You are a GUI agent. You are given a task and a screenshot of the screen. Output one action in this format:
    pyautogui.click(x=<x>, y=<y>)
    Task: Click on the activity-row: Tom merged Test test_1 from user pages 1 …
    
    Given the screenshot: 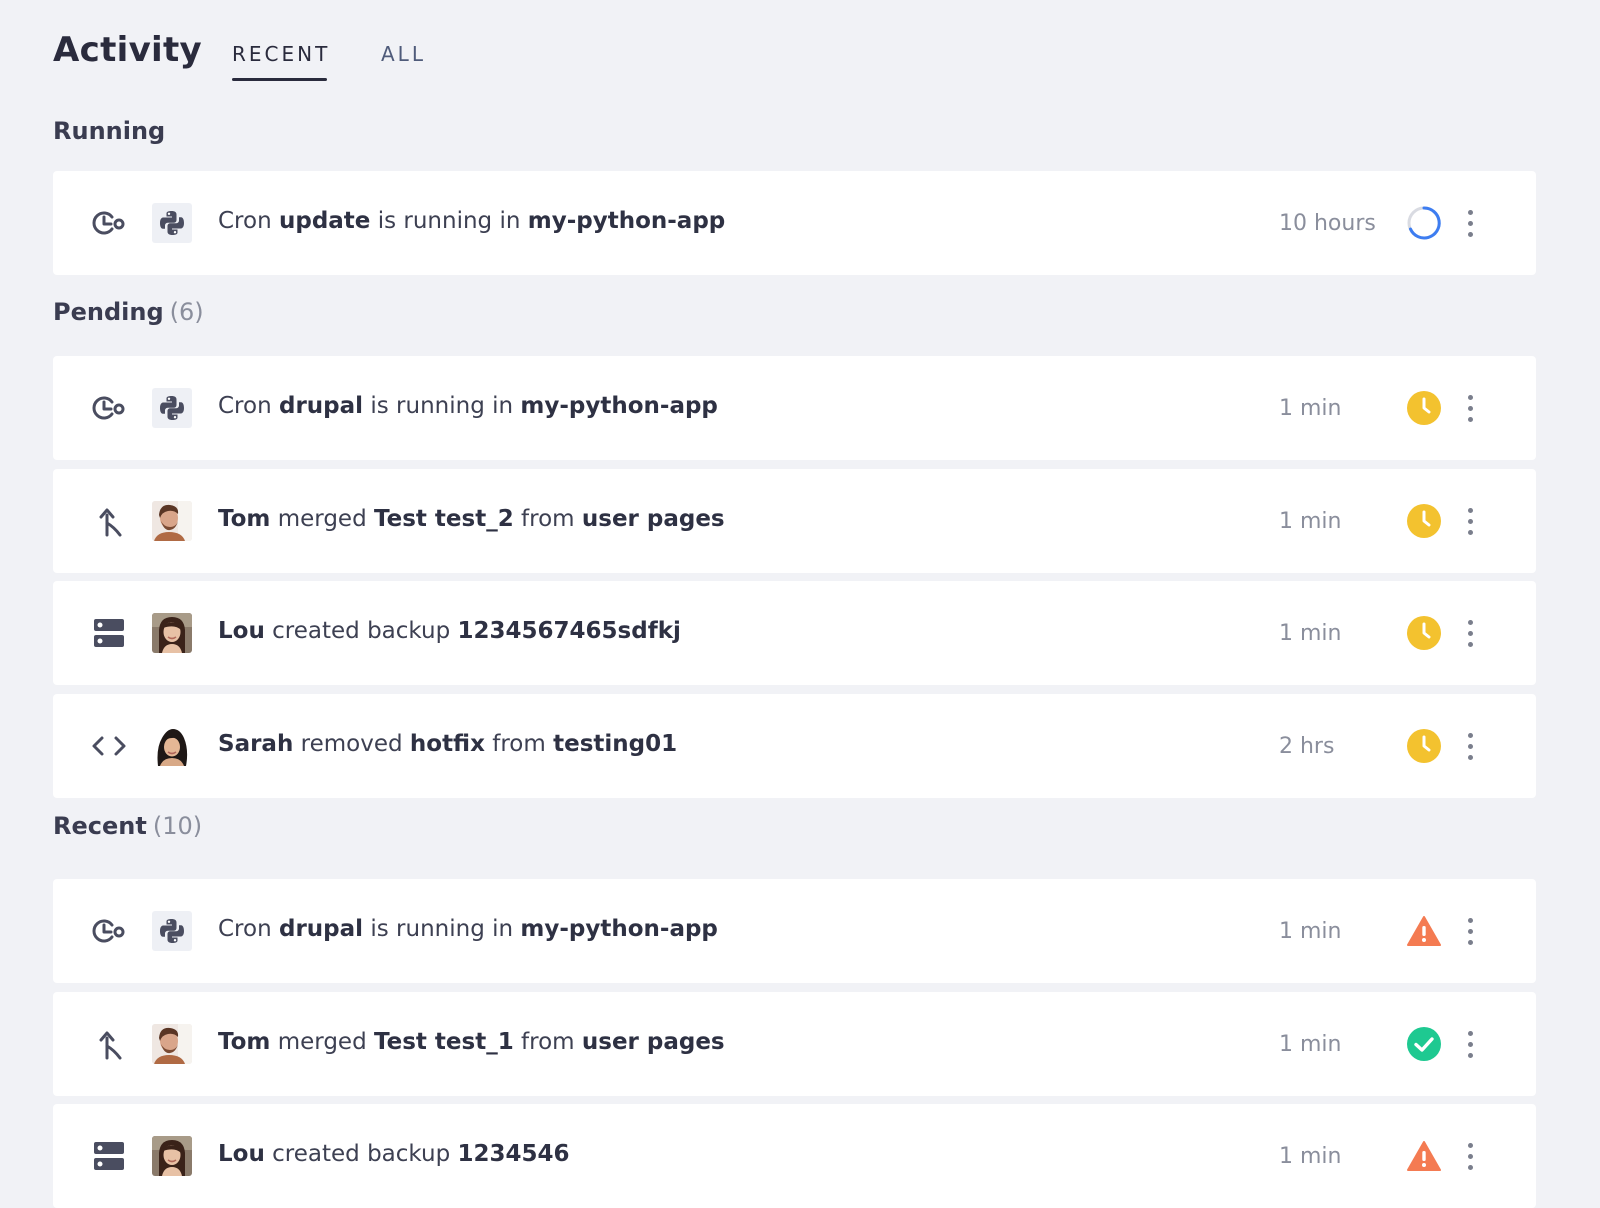 What is the action you would take?
    pyautogui.click(x=794, y=1044)
    